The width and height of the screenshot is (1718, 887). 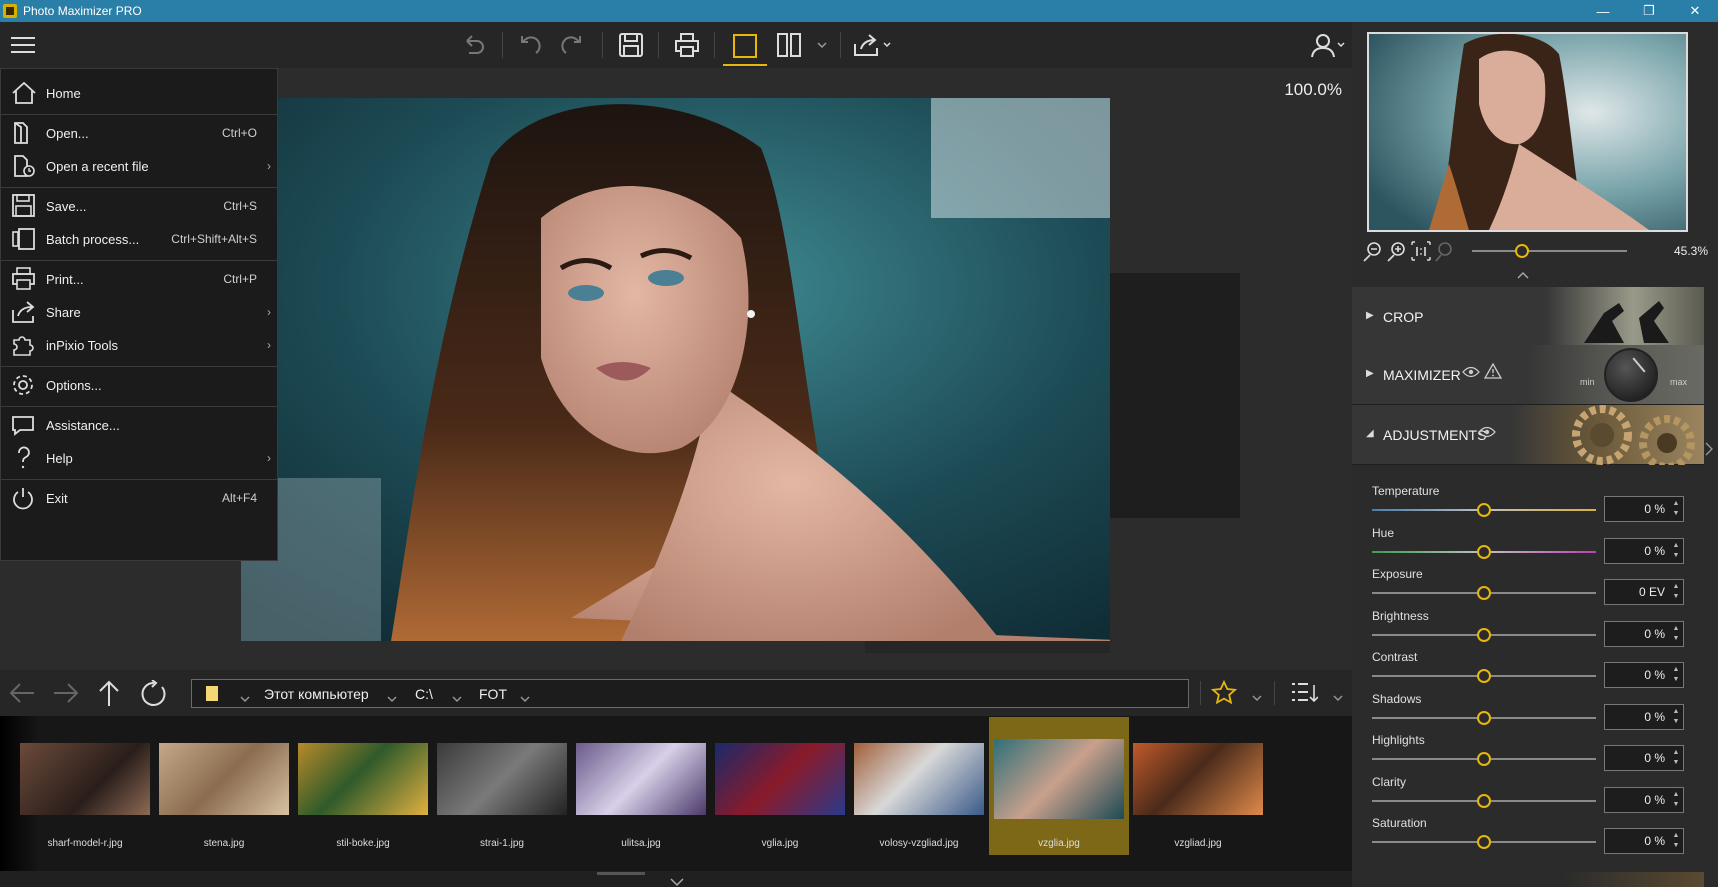 What do you see at coordinates (529, 45) in the screenshot?
I see `undo-icon` at bounding box center [529, 45].